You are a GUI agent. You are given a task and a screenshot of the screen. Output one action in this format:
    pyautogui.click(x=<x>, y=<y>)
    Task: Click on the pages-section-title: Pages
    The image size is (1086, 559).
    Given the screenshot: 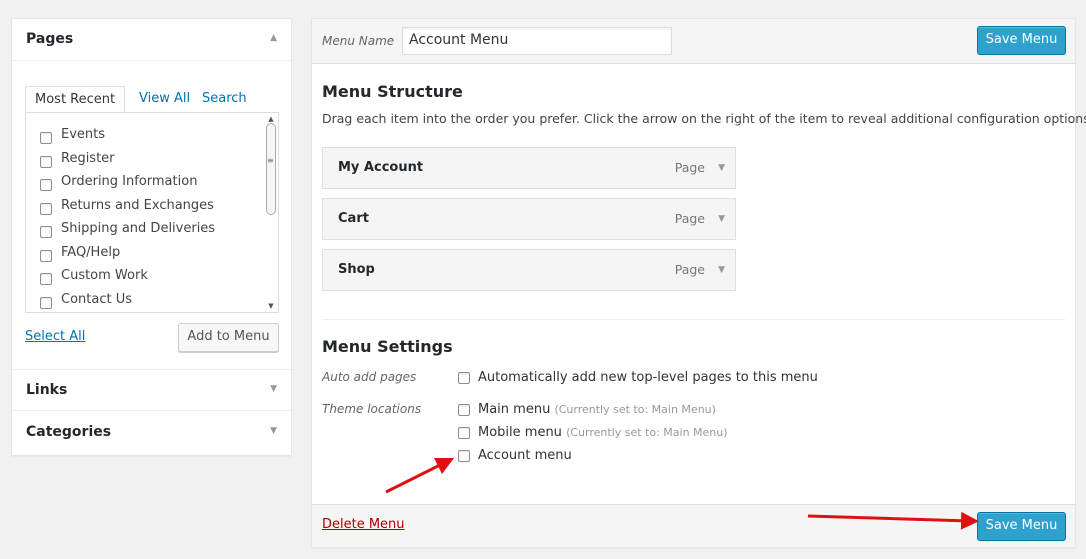 What is the action you would take?
    pyautogui.click(x=50, y=39)
    